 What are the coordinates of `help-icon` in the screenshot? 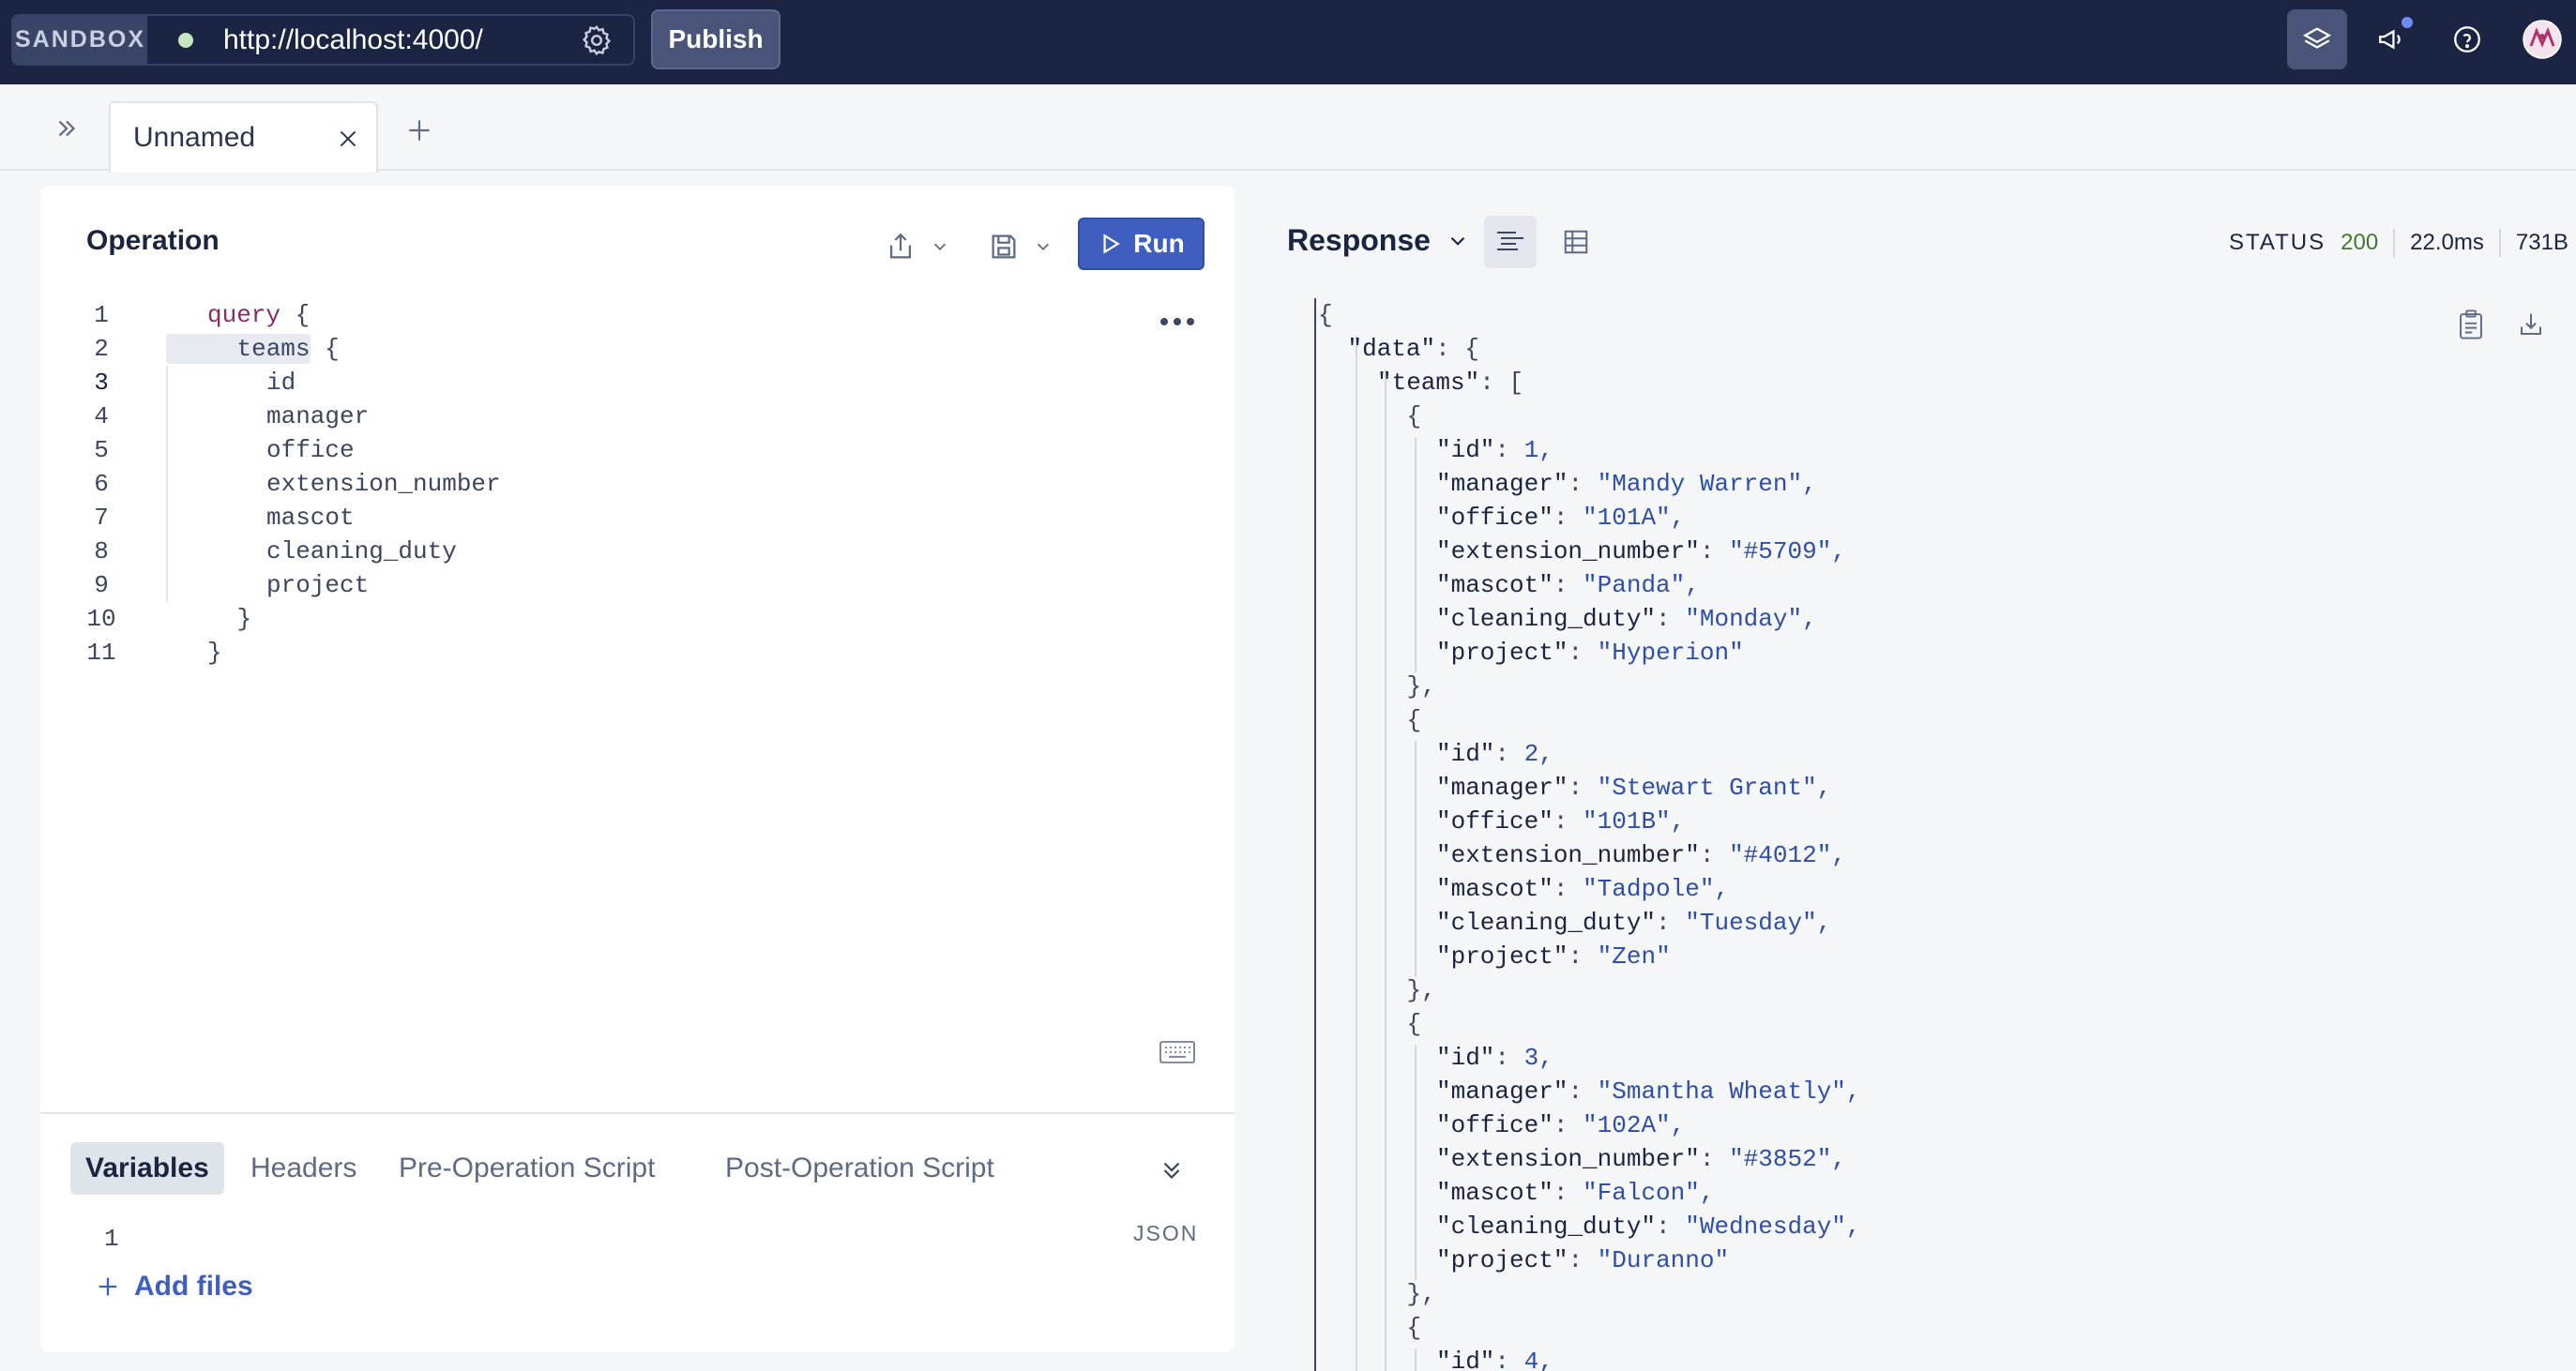 It's located at (2467, 39).